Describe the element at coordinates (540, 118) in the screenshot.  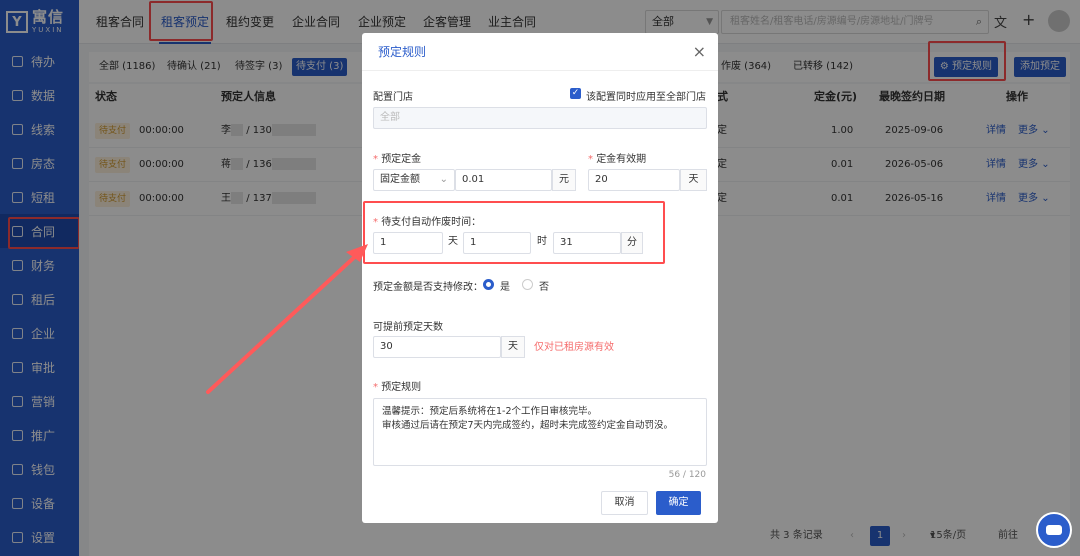
I see `store-field: 全部` at that location.